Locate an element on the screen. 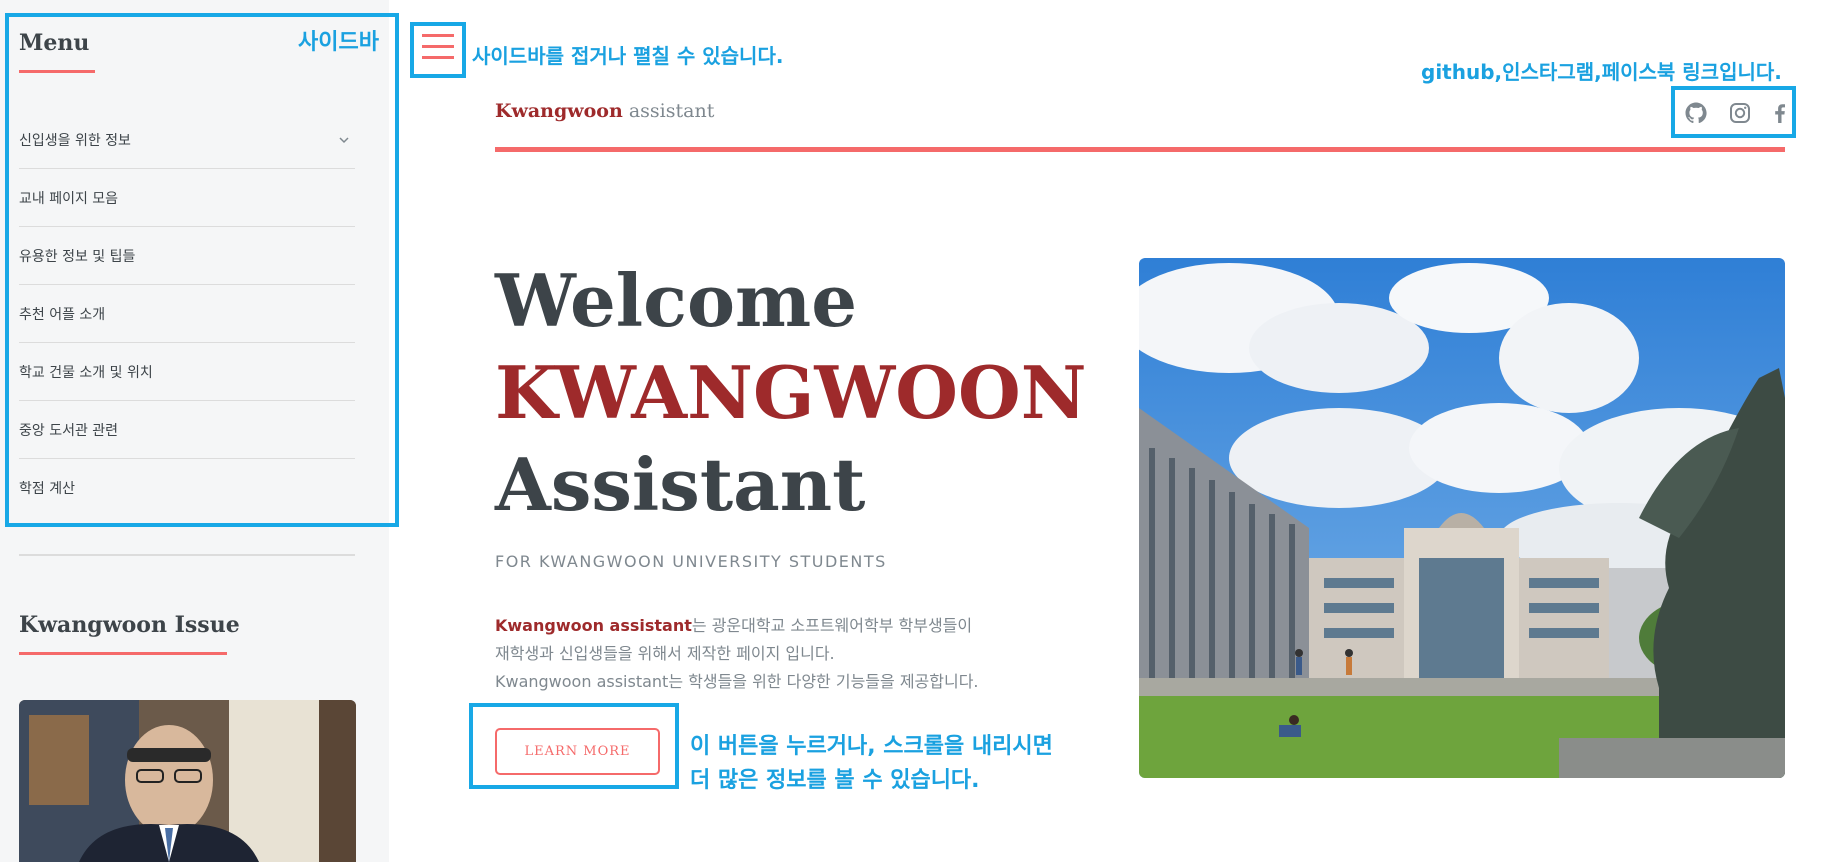 The width and height of the screenshot is (1839, 862). hero-title-kwangwoon: KWANGWOON is located at coordinates (791, 392).